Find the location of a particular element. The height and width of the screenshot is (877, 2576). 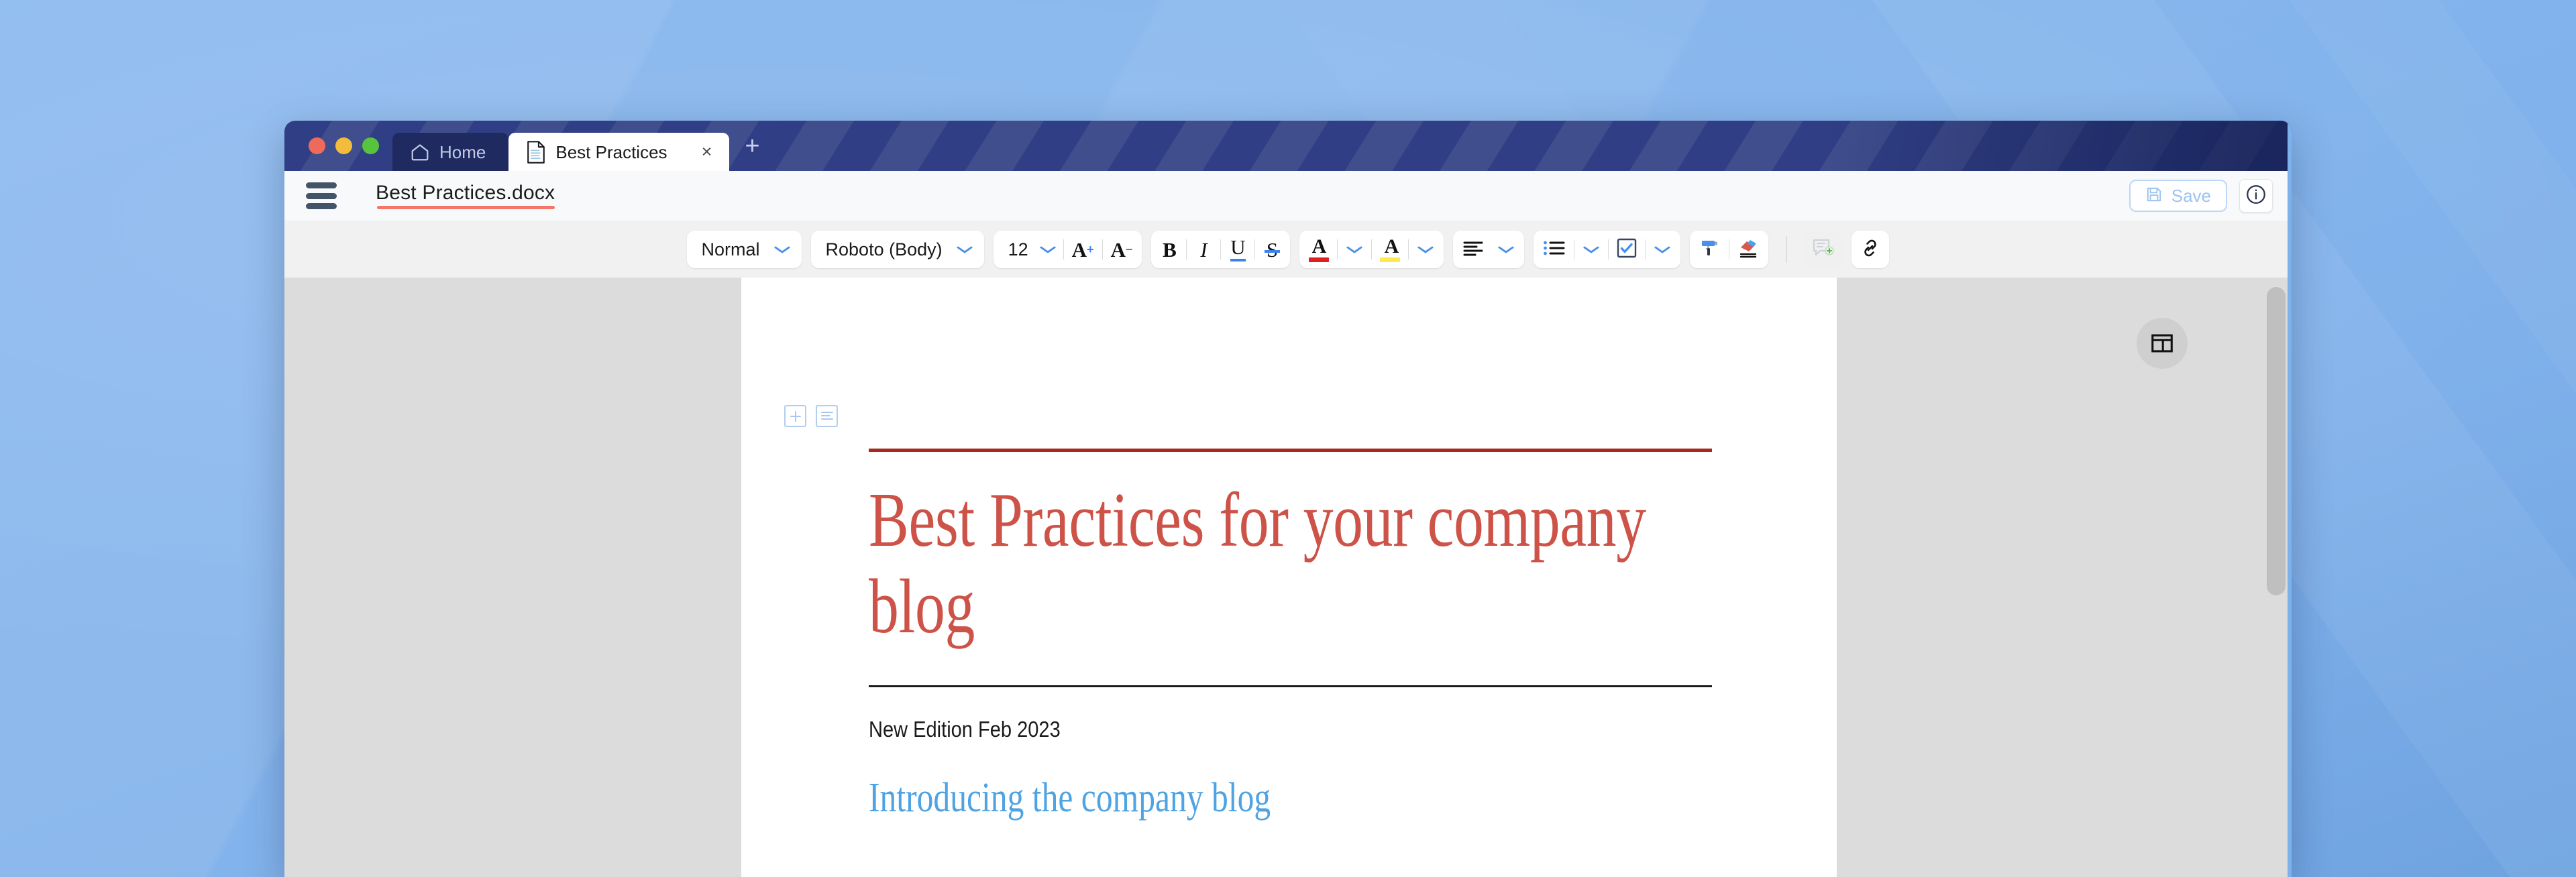

bullet-list-icon is located at coordinates (1554, 249).